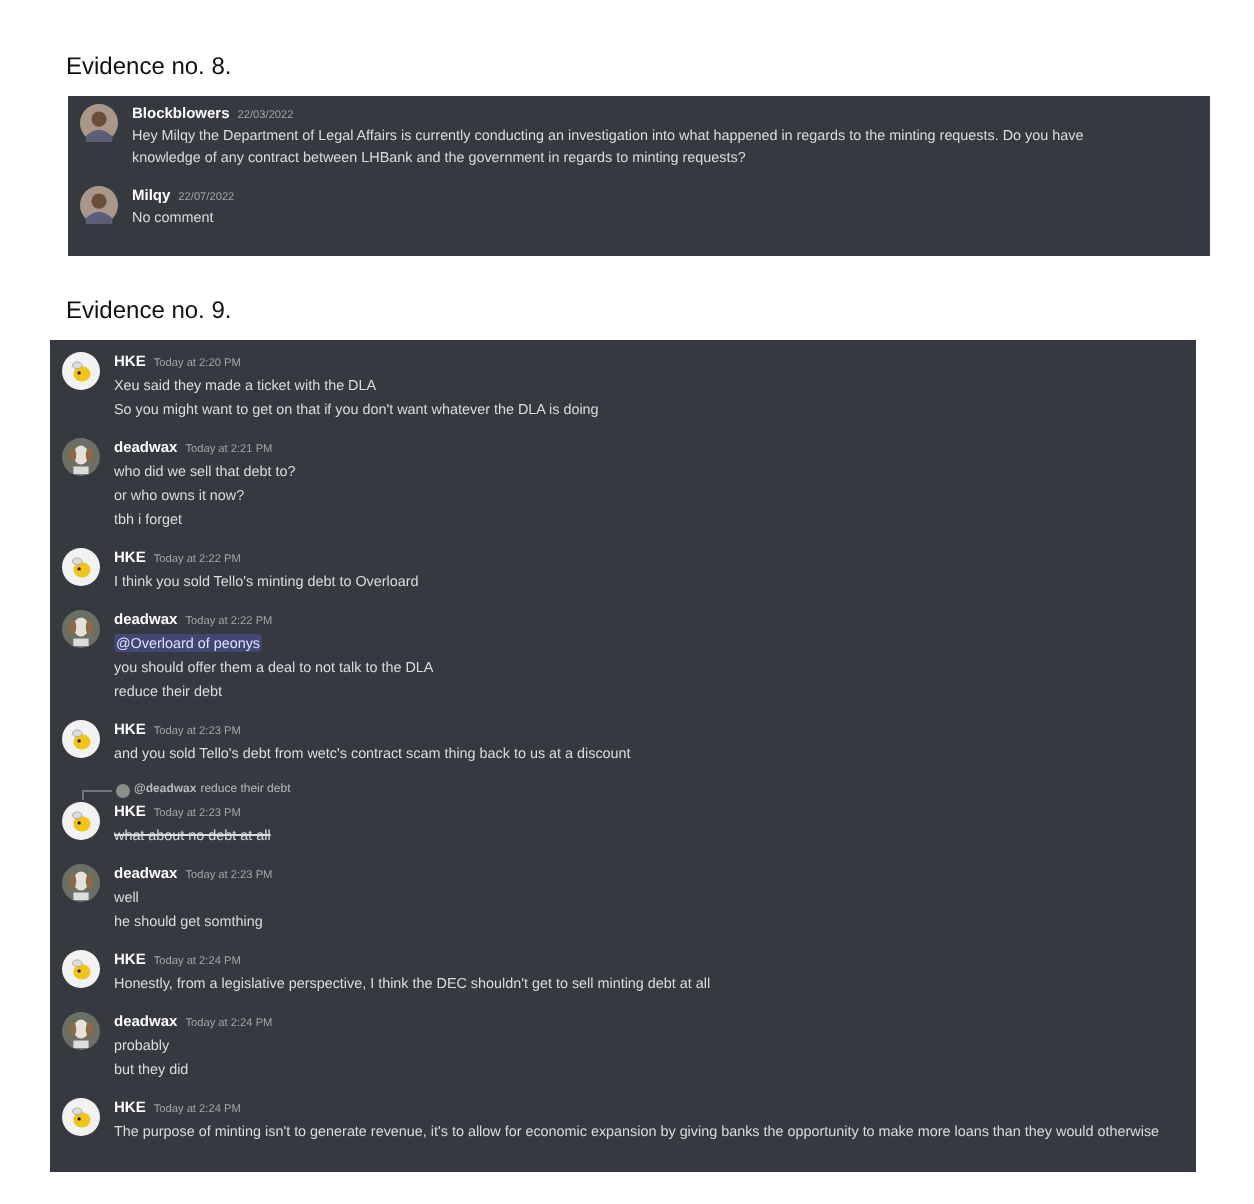 This screenshot has height=1204, width=1254. Describe the element at coordinates (150, 66) in the screenshot. I see `evidence-heading: Evidence no. 8.` at that location.